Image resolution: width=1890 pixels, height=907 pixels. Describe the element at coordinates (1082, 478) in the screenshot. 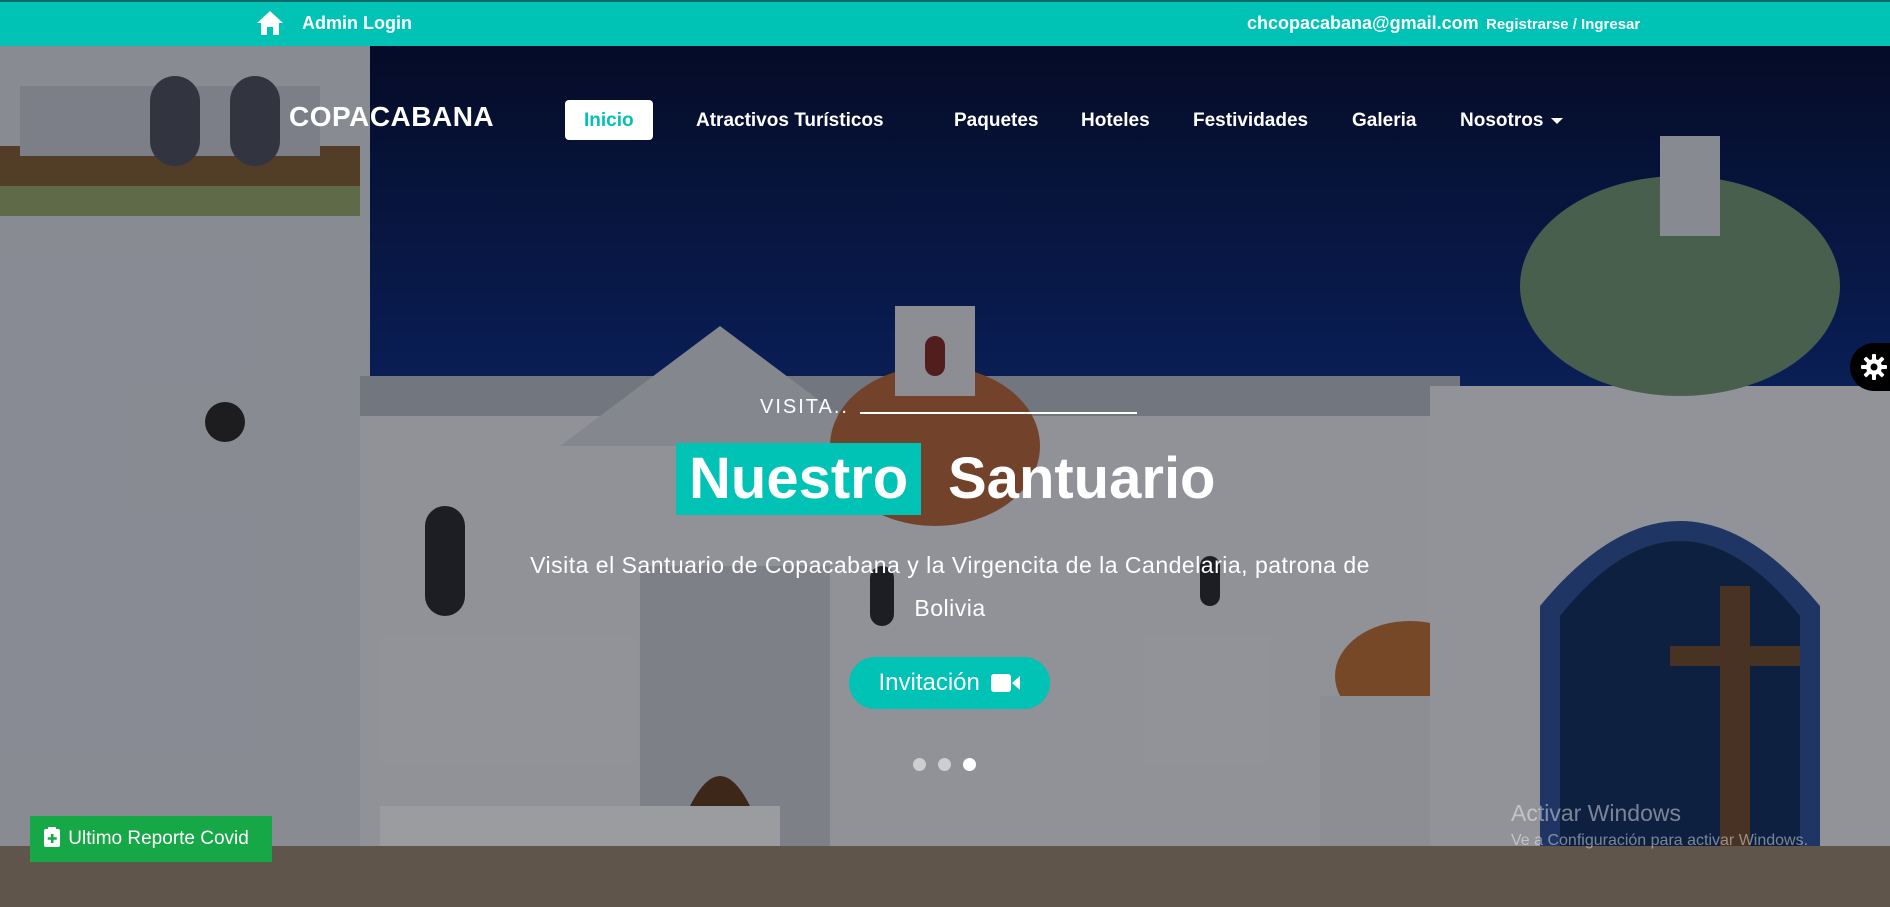

I see `hero-title-rest: Santuario` at that location.